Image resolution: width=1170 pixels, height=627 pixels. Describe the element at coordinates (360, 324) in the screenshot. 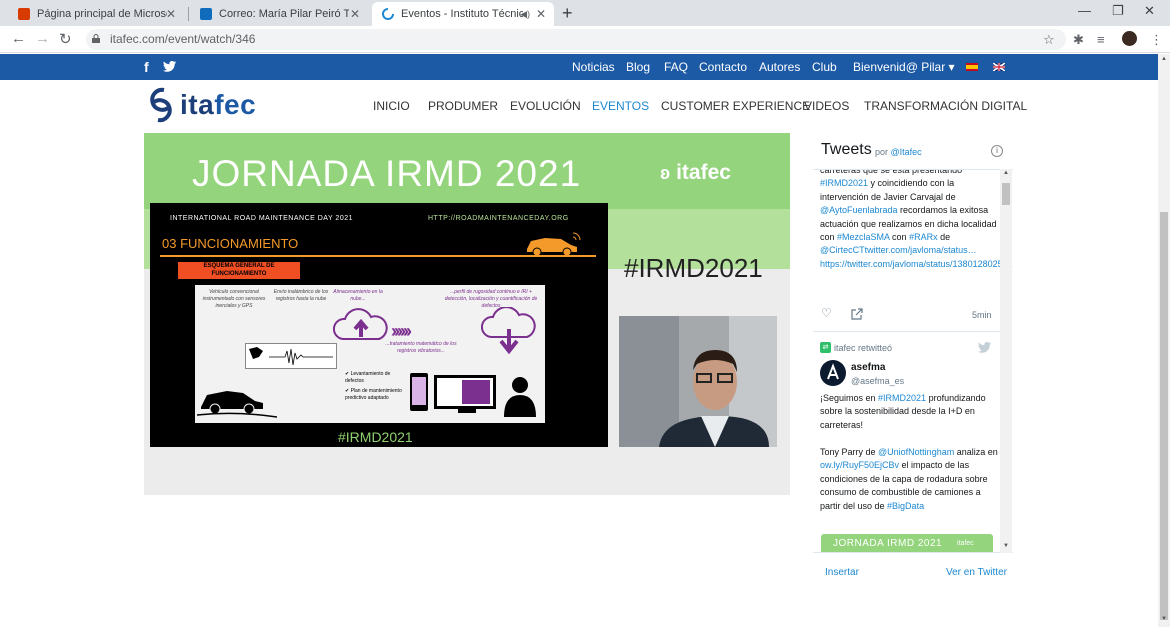

I see `cloud-upload-icon` at that location.